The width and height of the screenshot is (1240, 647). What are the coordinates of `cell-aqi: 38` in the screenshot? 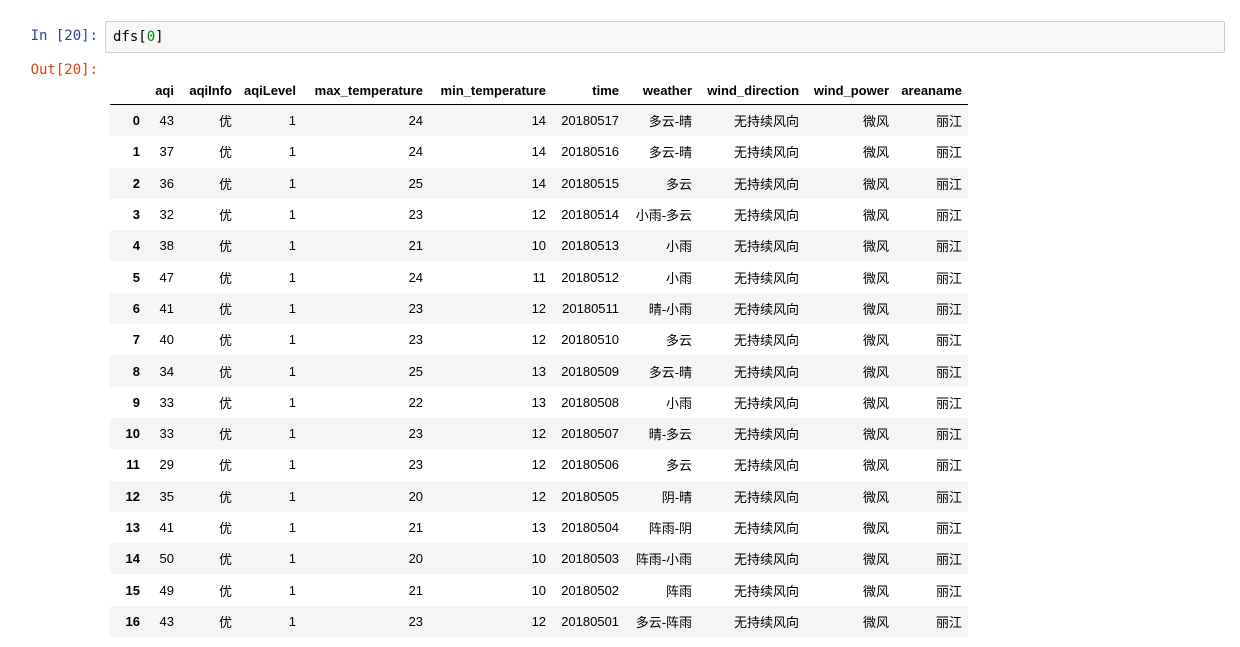 It's located at (166, 246).